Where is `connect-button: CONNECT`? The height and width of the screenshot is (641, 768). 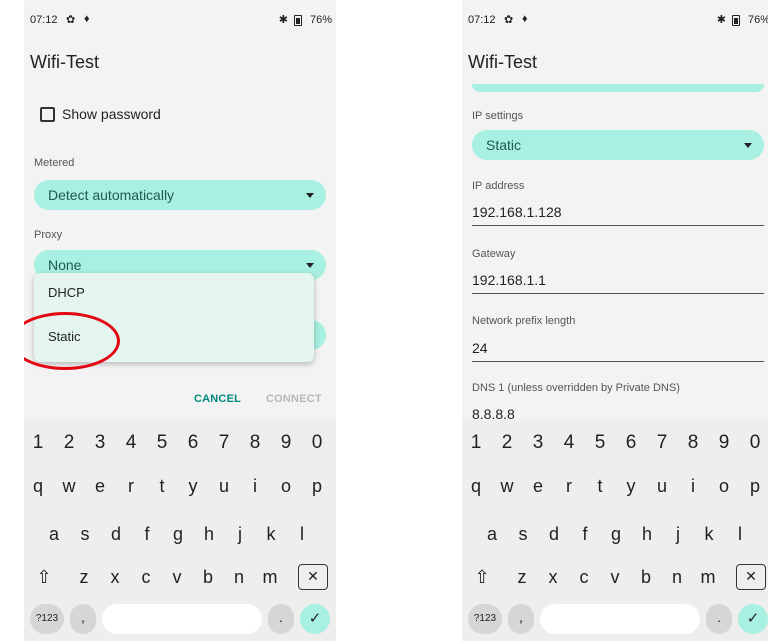
connect-button: CONNECT is located at coordinates (294, 399).